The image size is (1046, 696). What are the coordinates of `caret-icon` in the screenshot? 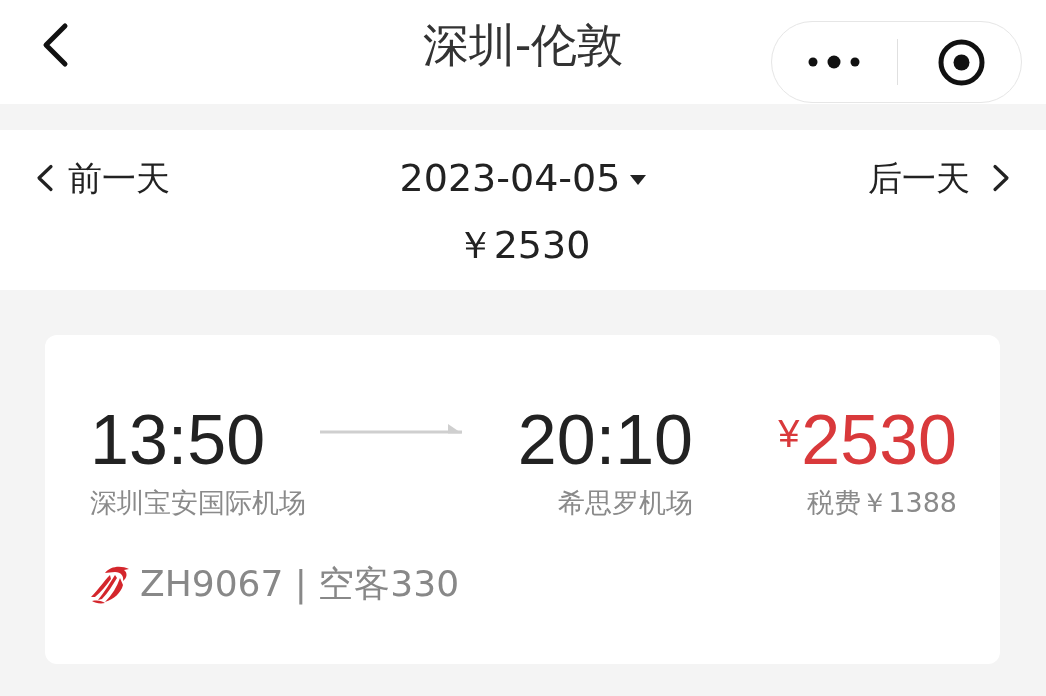 It's located at (638, 180).